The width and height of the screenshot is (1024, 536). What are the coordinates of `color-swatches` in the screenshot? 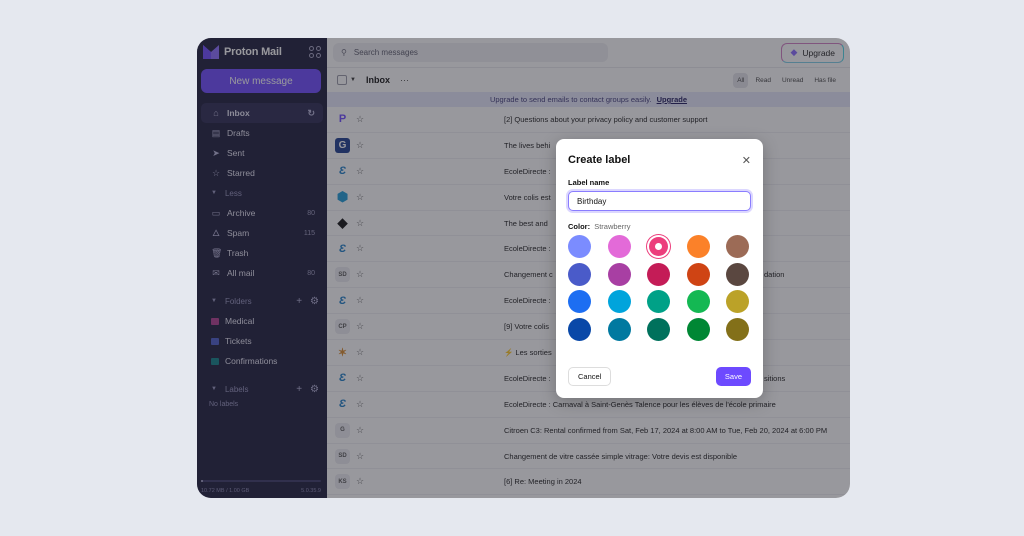 It's located at (659, 288).